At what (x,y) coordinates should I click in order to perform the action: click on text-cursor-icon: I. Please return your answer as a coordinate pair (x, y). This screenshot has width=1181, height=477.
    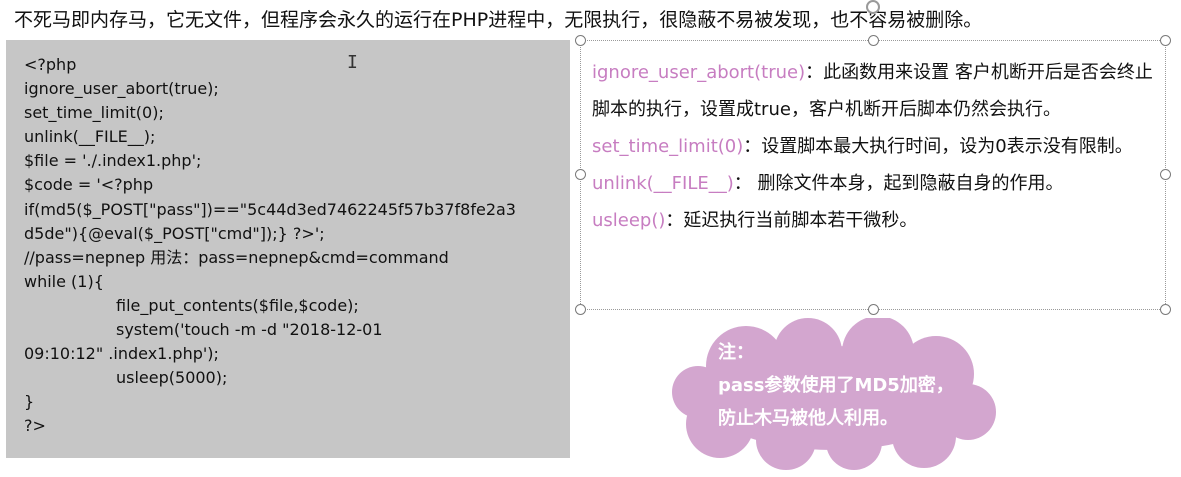
    Looking at the image, I should click on (352, 62).